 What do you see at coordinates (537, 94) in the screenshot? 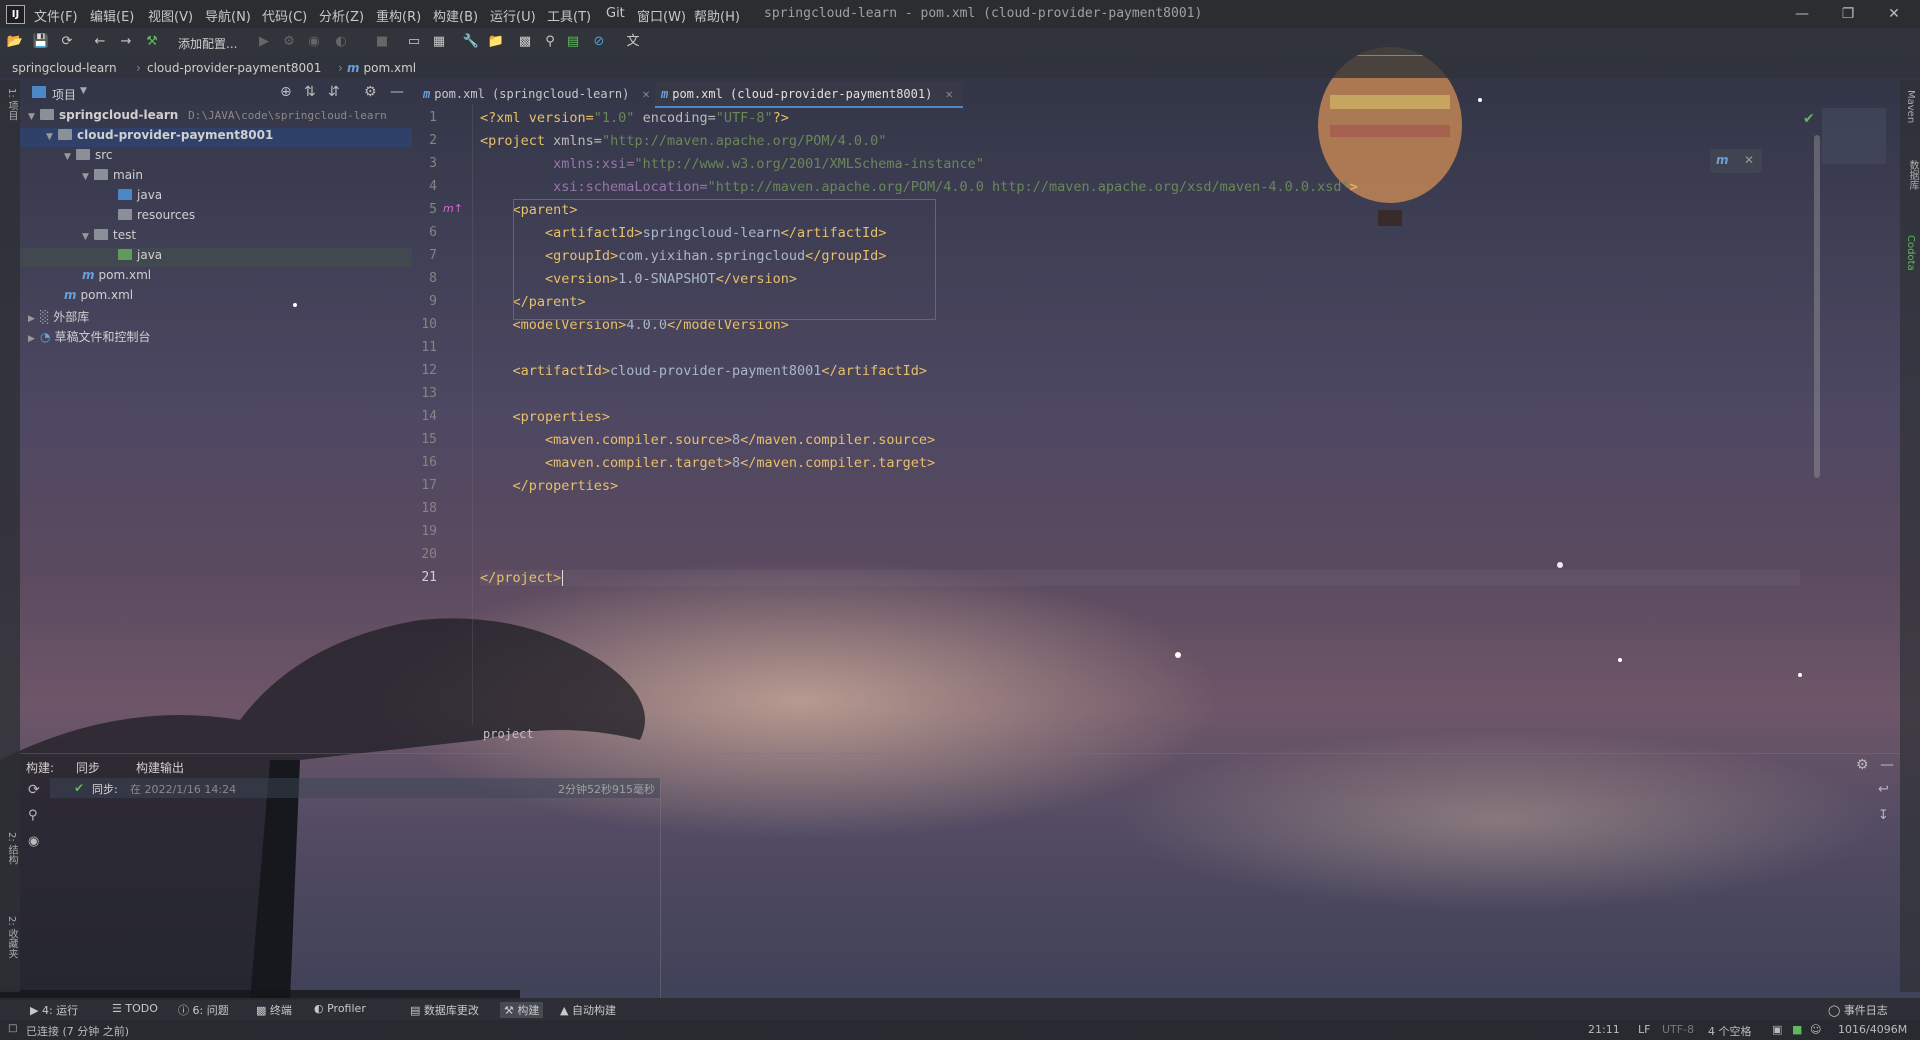
I see `tab-pom-springcloud-learn: m pom.xml (springcloud-learn) ✕` at bounding box center [537, 94].